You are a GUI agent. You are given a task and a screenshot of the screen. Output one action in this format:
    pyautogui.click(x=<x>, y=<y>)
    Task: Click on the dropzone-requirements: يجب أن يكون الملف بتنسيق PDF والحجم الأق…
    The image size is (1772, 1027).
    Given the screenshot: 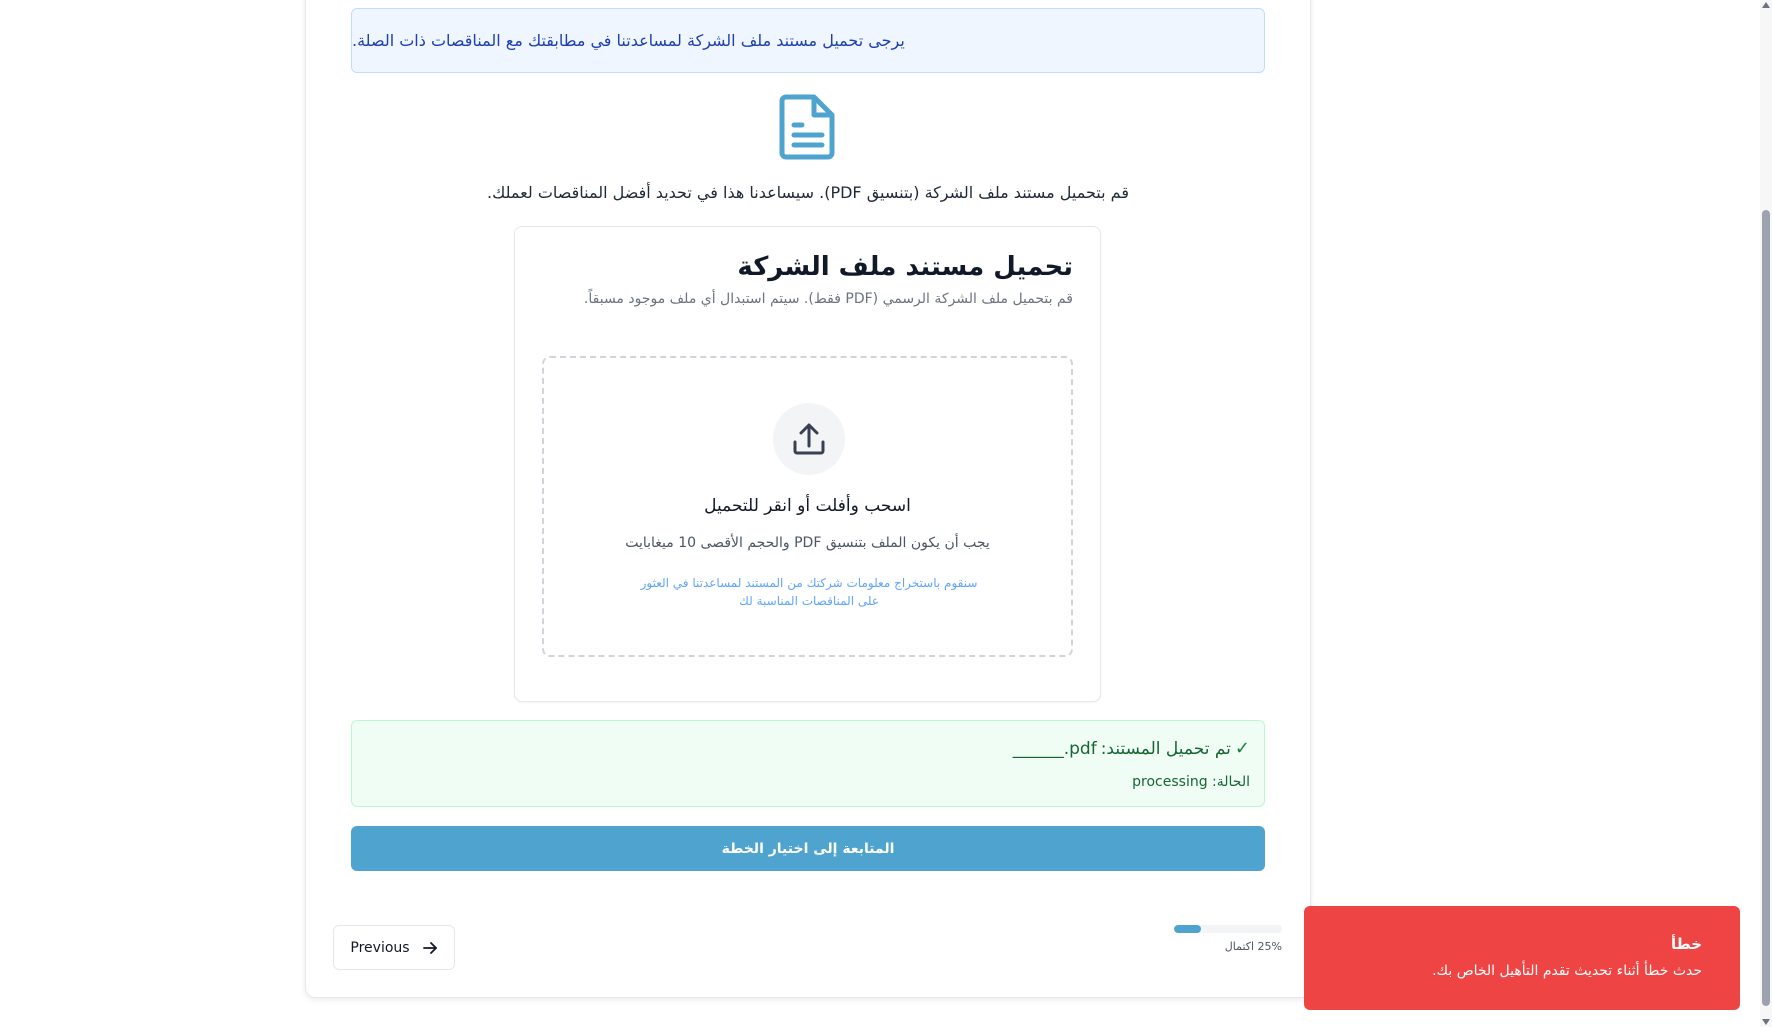 What is the action you would take?
    pyautogui.click(x=807, y=543)
    